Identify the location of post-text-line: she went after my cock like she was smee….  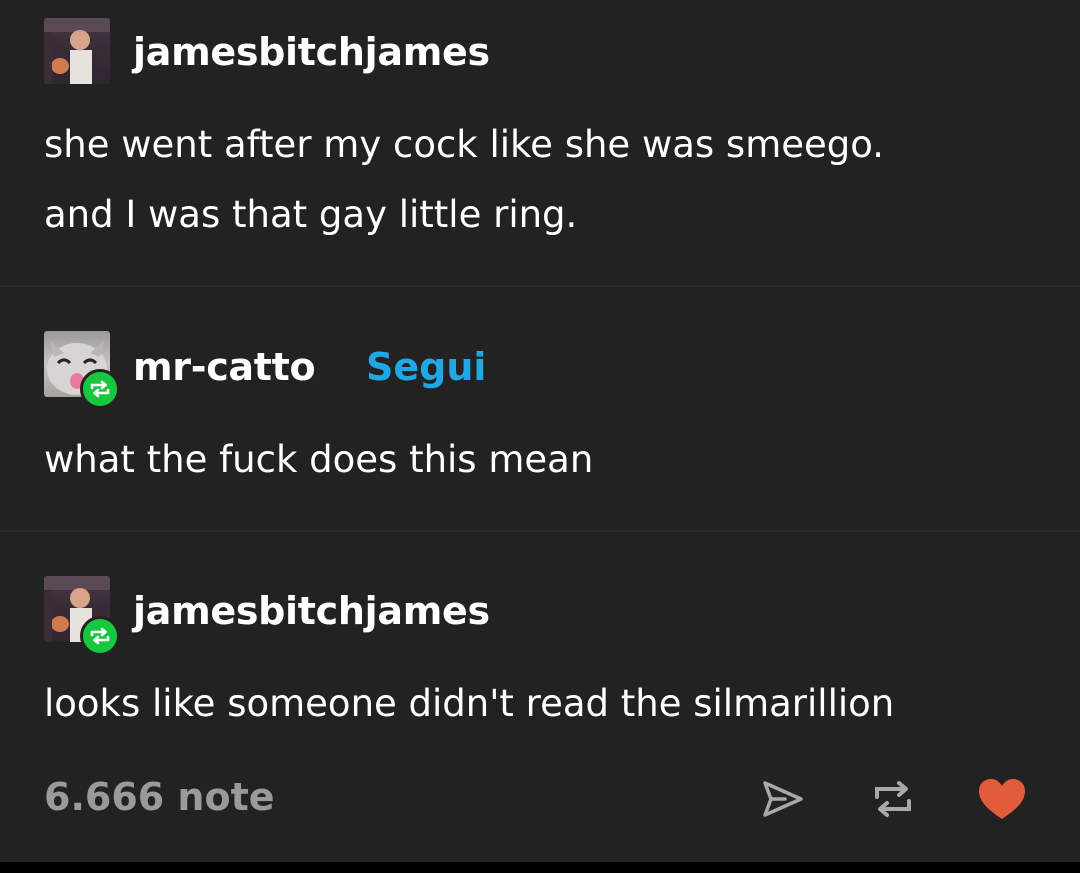
(464, 144).